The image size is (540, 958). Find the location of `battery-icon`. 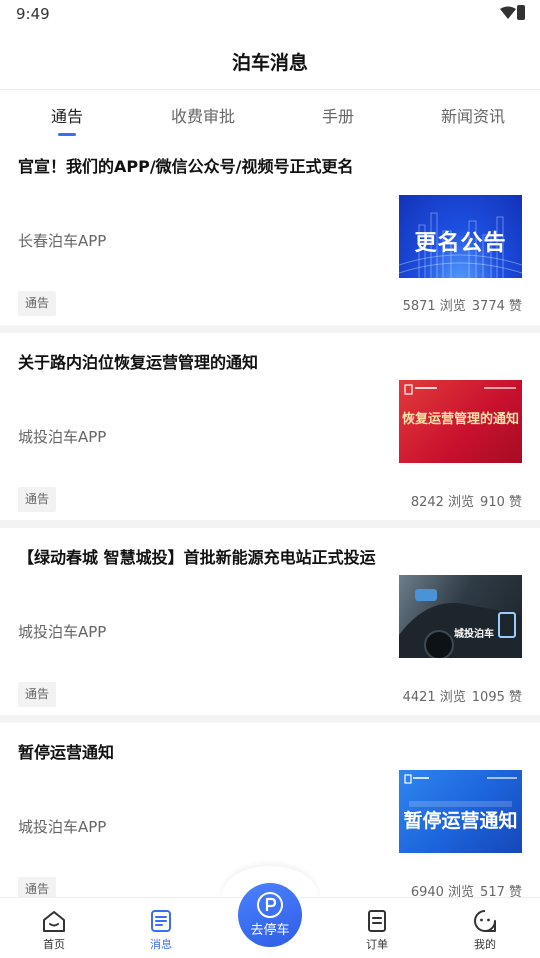

battery-icon is located at coordinates (521, 12).